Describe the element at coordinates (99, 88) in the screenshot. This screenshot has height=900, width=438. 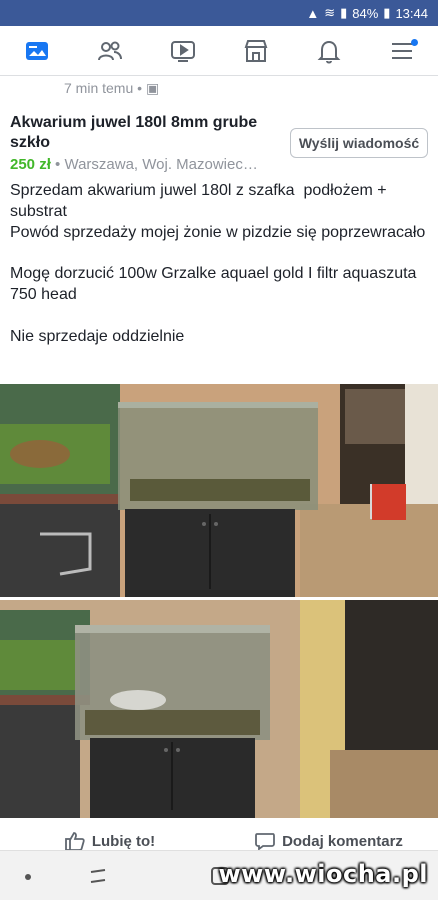
I see `post-time: 7 min temu` at that location.